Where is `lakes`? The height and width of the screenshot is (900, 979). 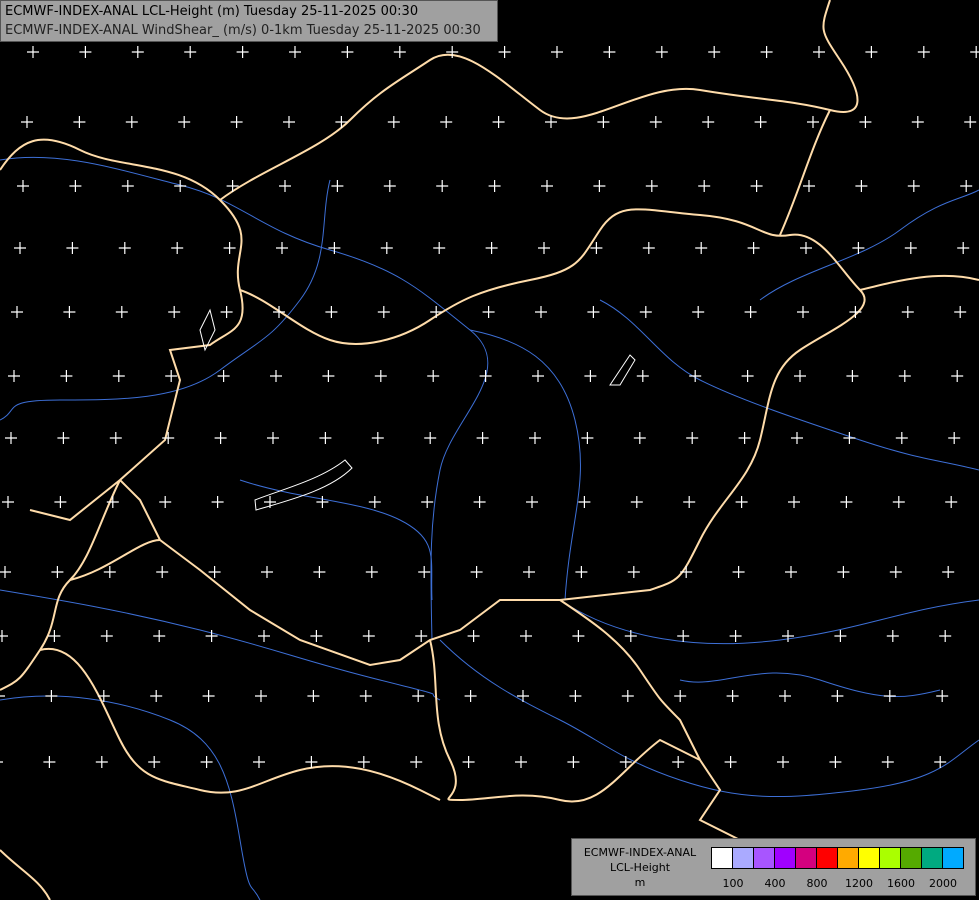
lakes is located at coordinates (417, 409).